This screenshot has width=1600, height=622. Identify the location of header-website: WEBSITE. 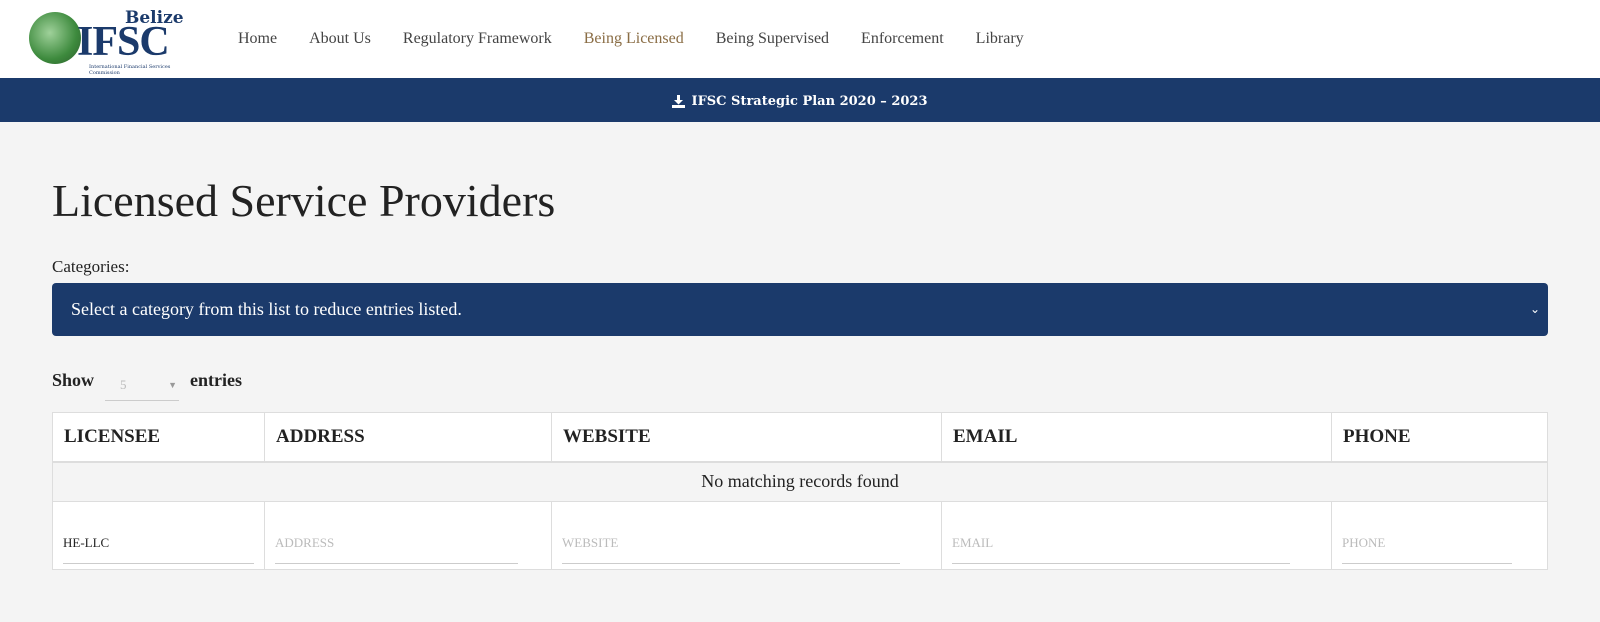
(746, 437).